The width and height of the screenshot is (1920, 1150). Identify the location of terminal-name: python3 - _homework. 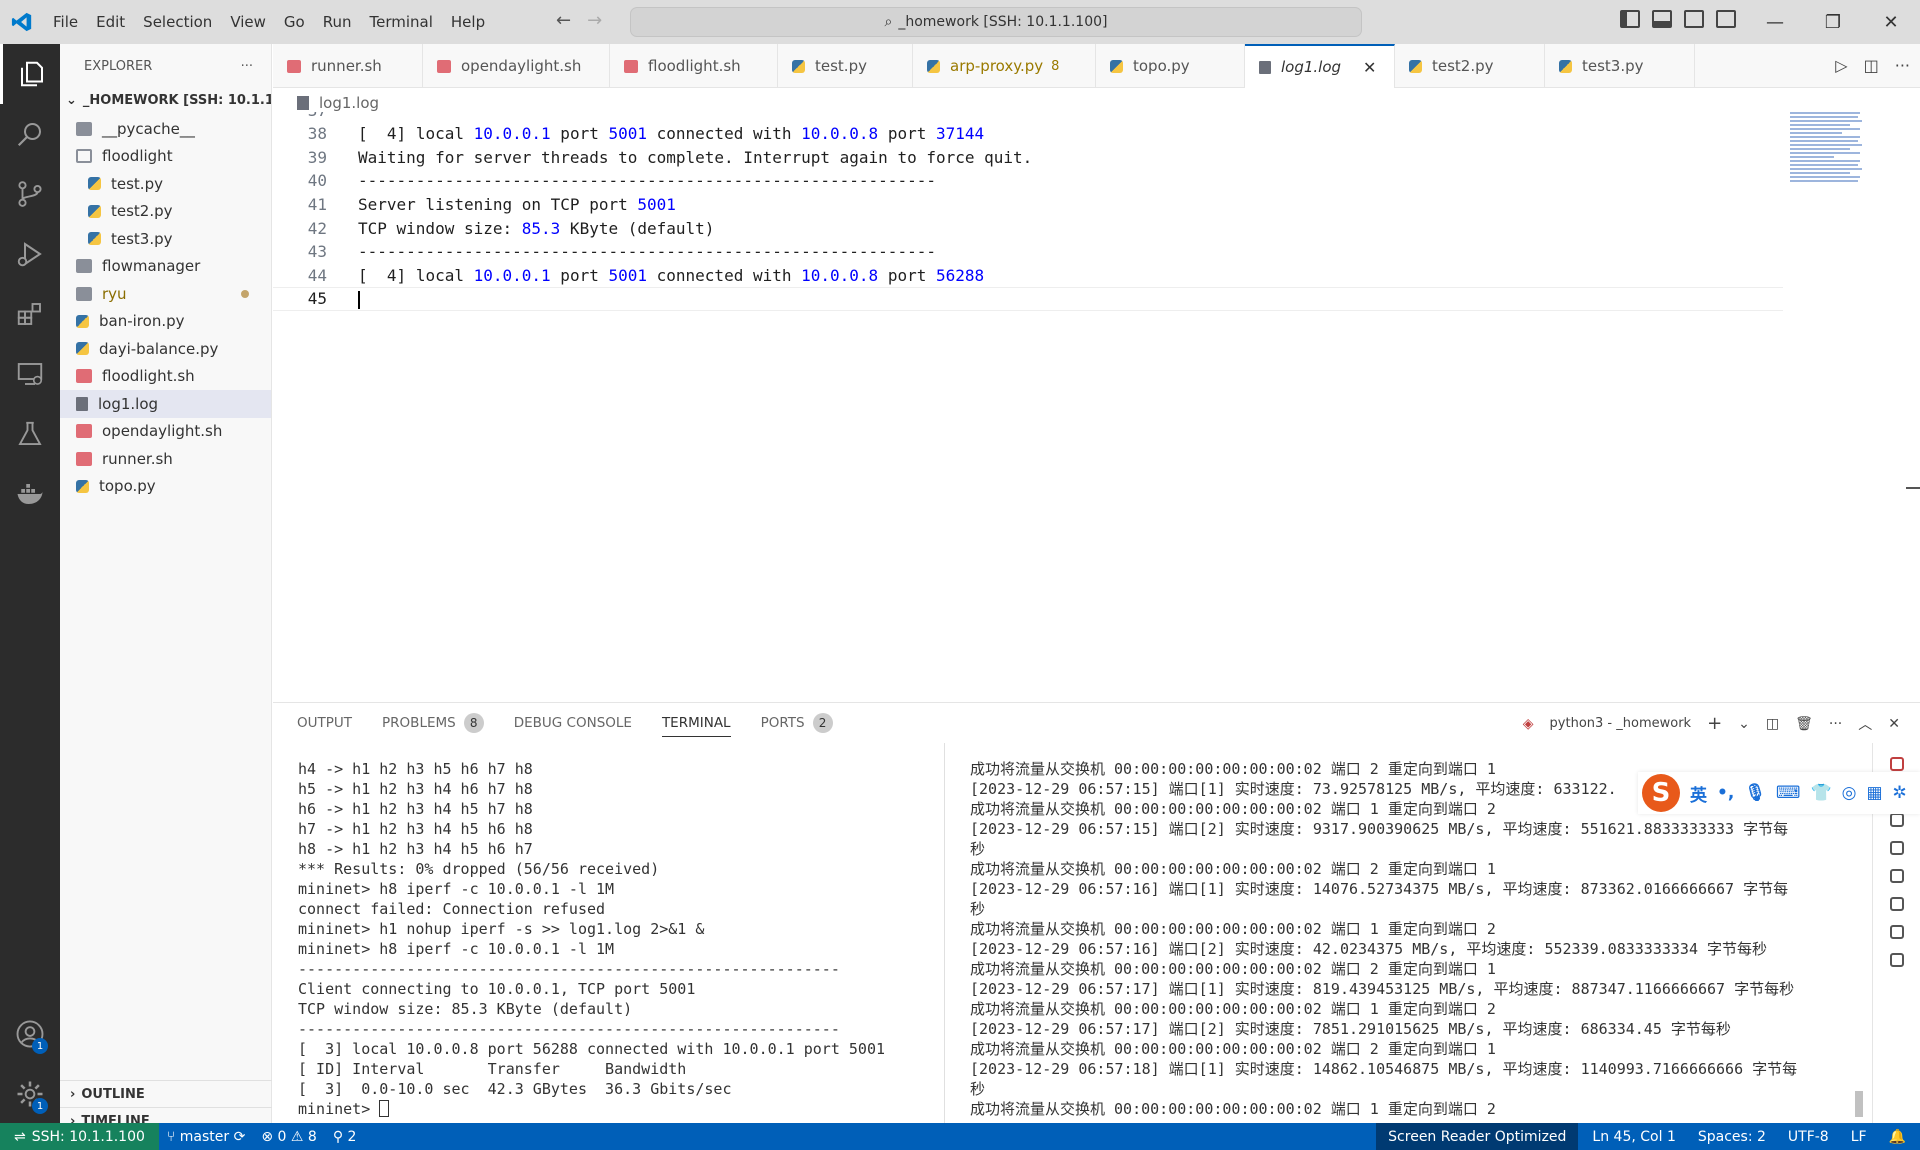
(1621, 723).